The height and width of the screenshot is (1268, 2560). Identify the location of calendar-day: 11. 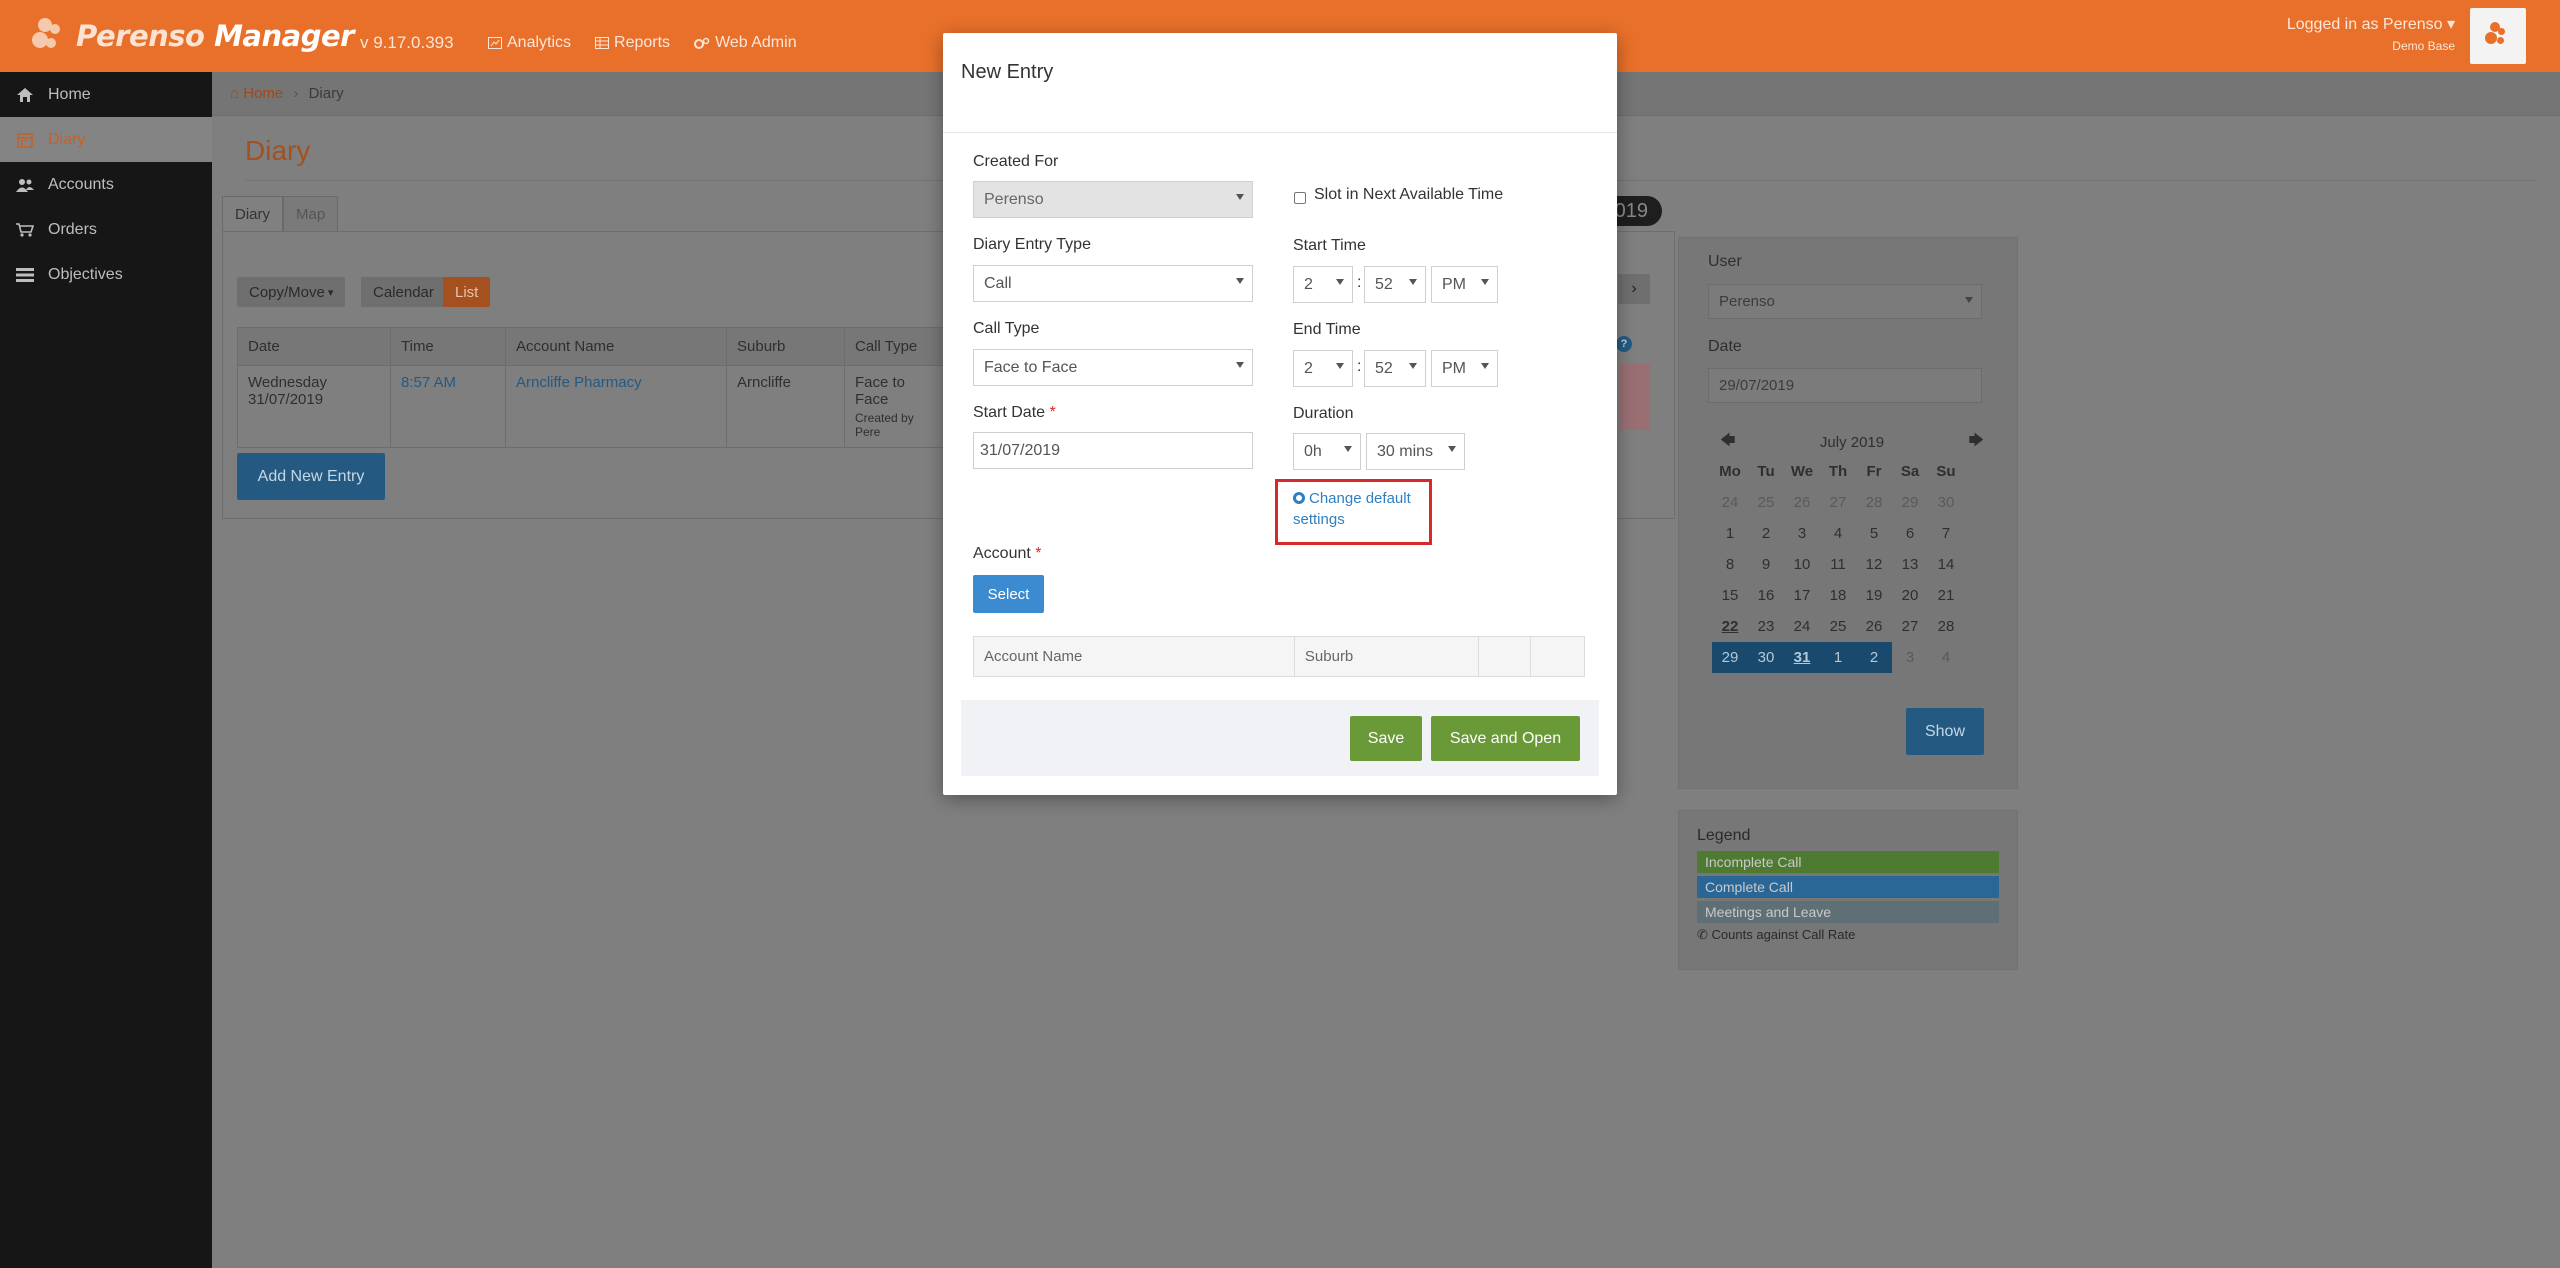
(1838, 564).